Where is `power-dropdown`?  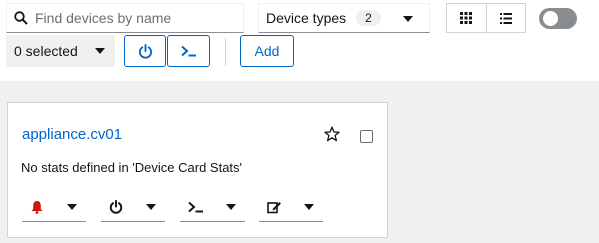
power-dropdown is located at coordinates (133, 207).